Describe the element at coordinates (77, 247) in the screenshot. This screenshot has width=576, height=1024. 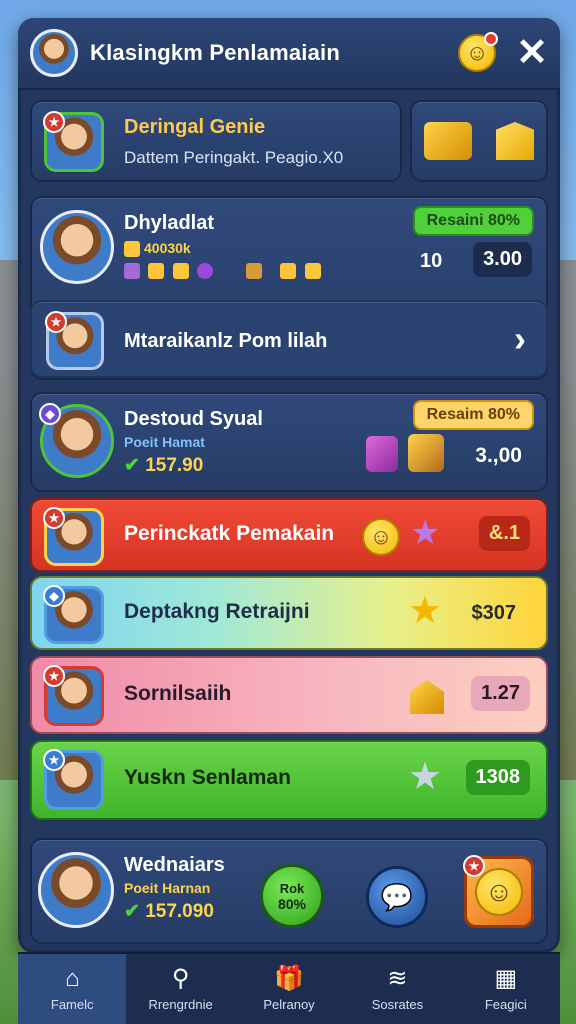
I see `player1-avatar` at that location.